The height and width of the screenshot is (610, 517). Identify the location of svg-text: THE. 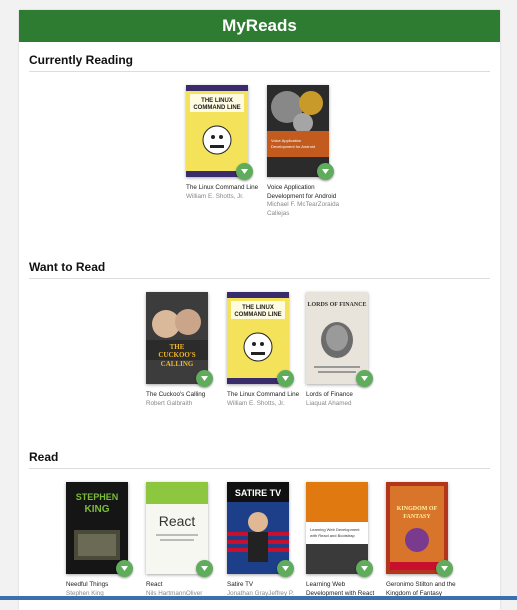
(177, 347).